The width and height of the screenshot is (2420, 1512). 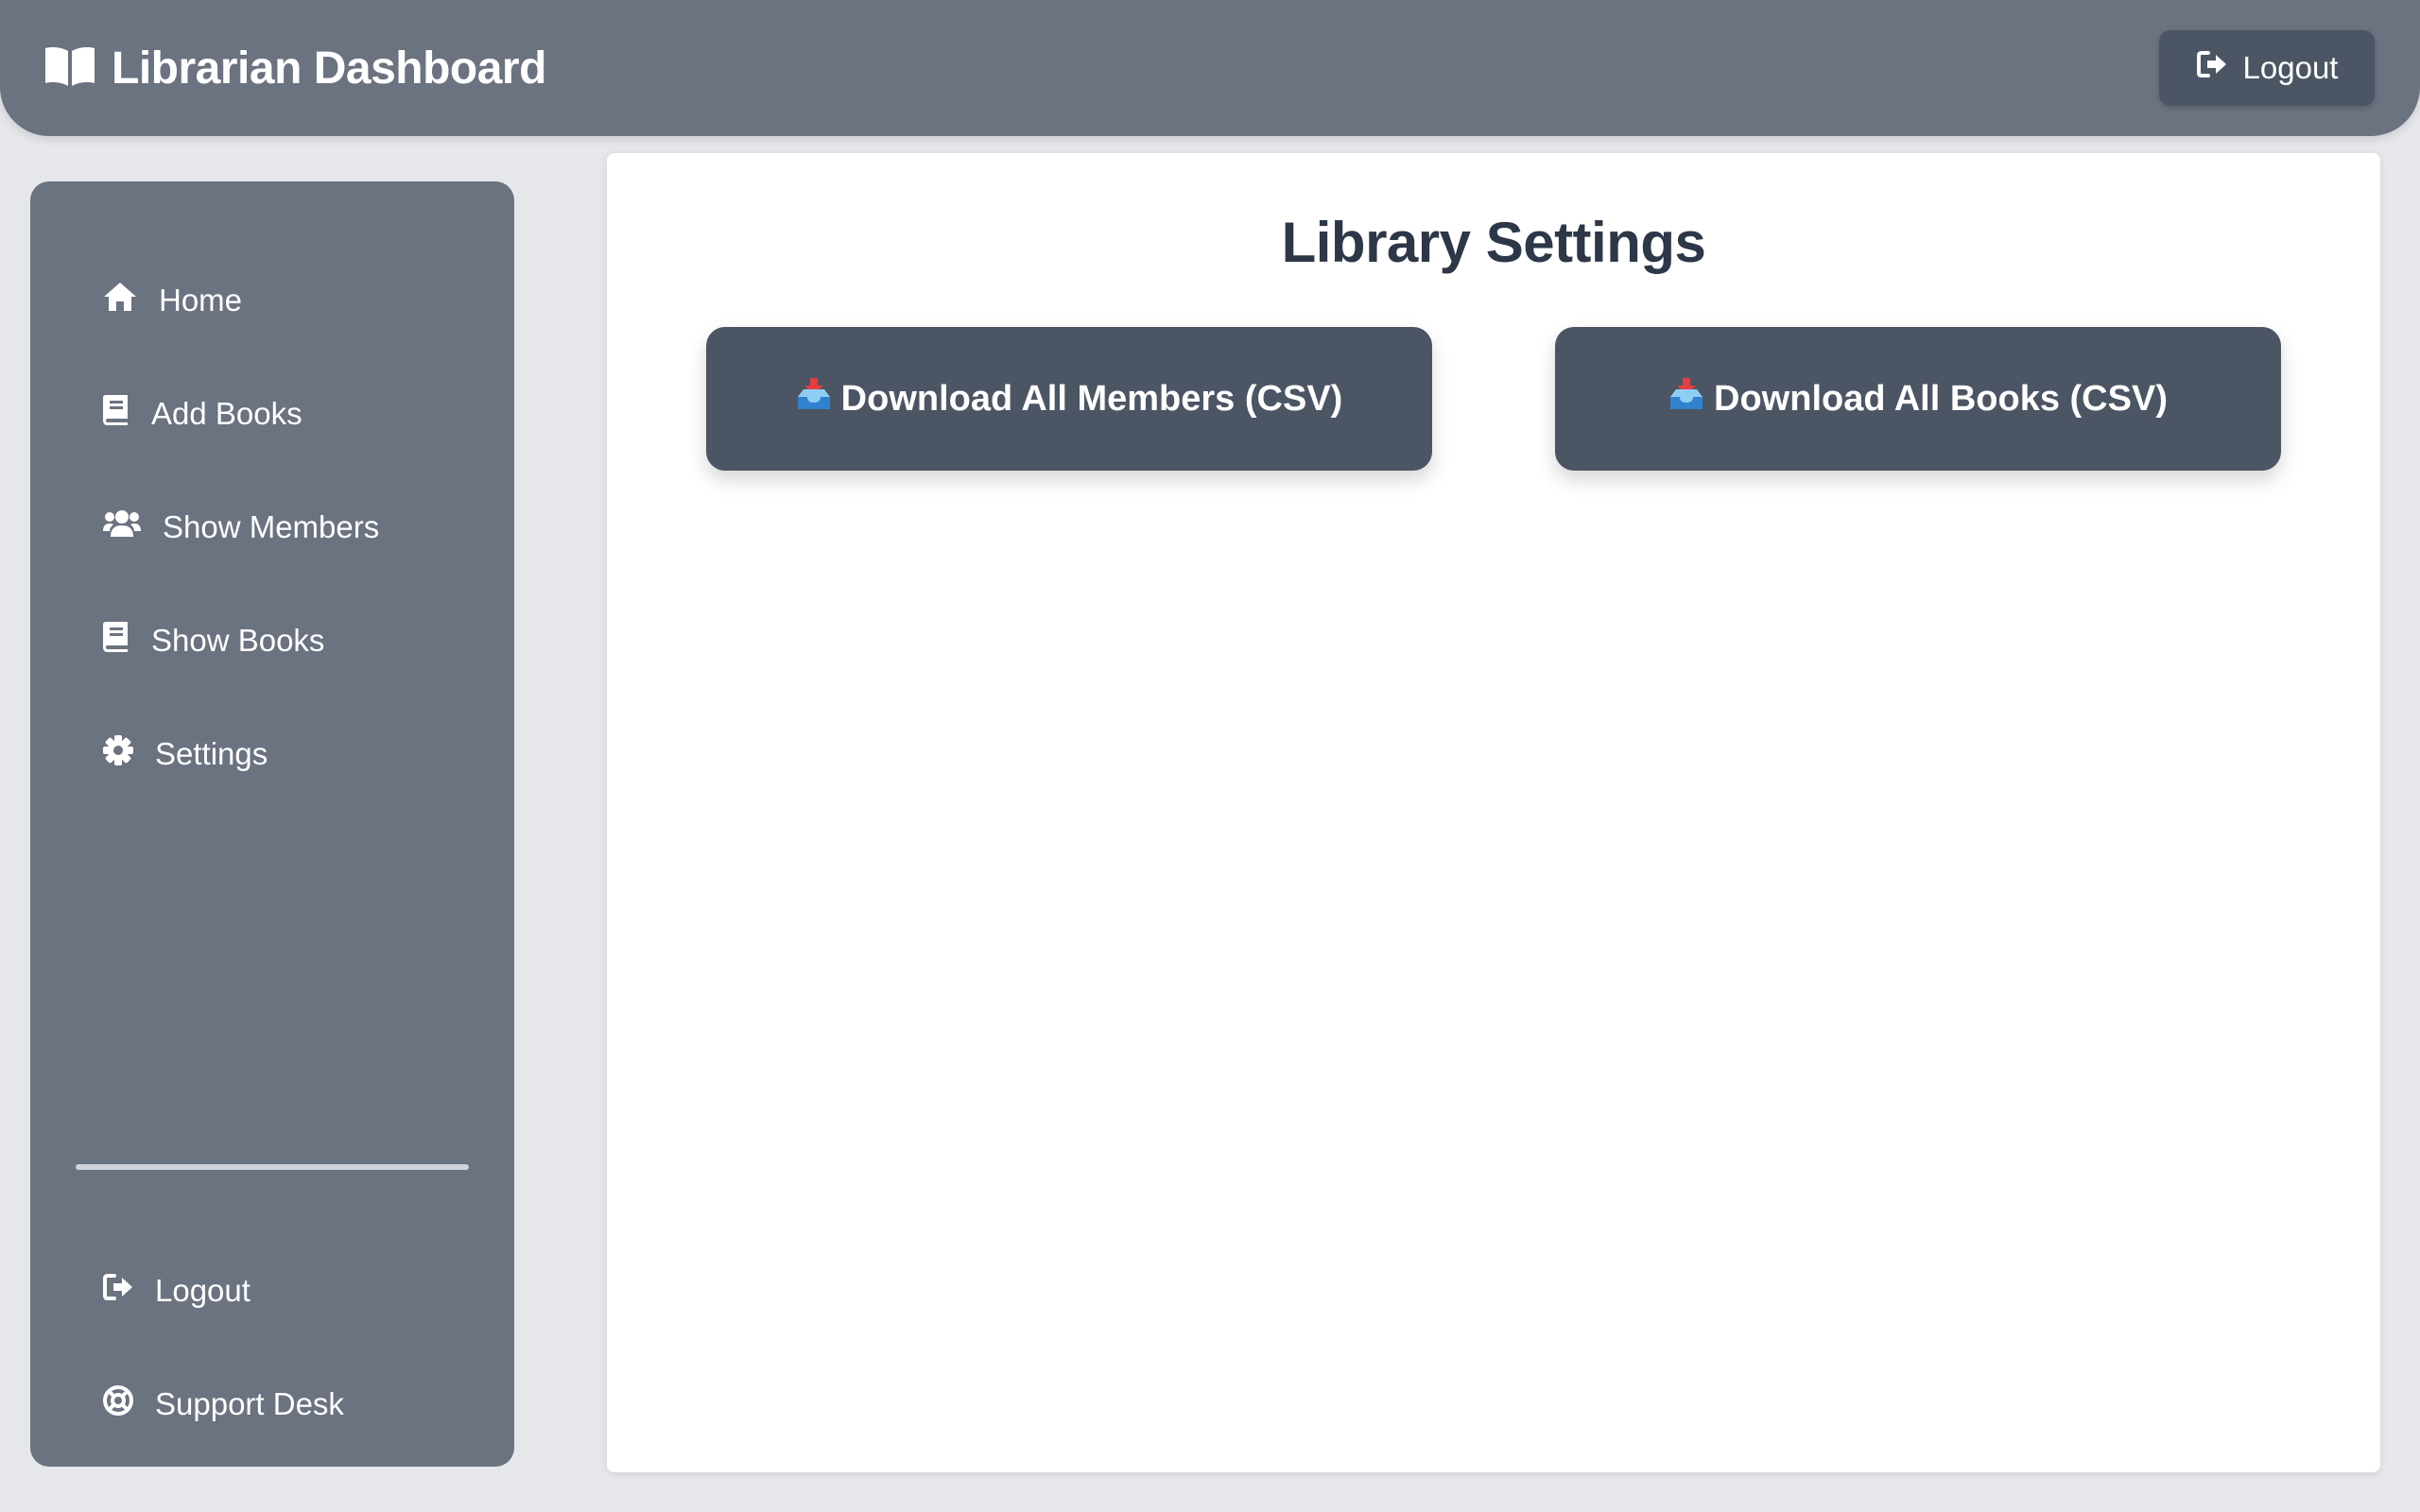 I want to click on sidebar-item-home: Home, so click(x=172, y=300).